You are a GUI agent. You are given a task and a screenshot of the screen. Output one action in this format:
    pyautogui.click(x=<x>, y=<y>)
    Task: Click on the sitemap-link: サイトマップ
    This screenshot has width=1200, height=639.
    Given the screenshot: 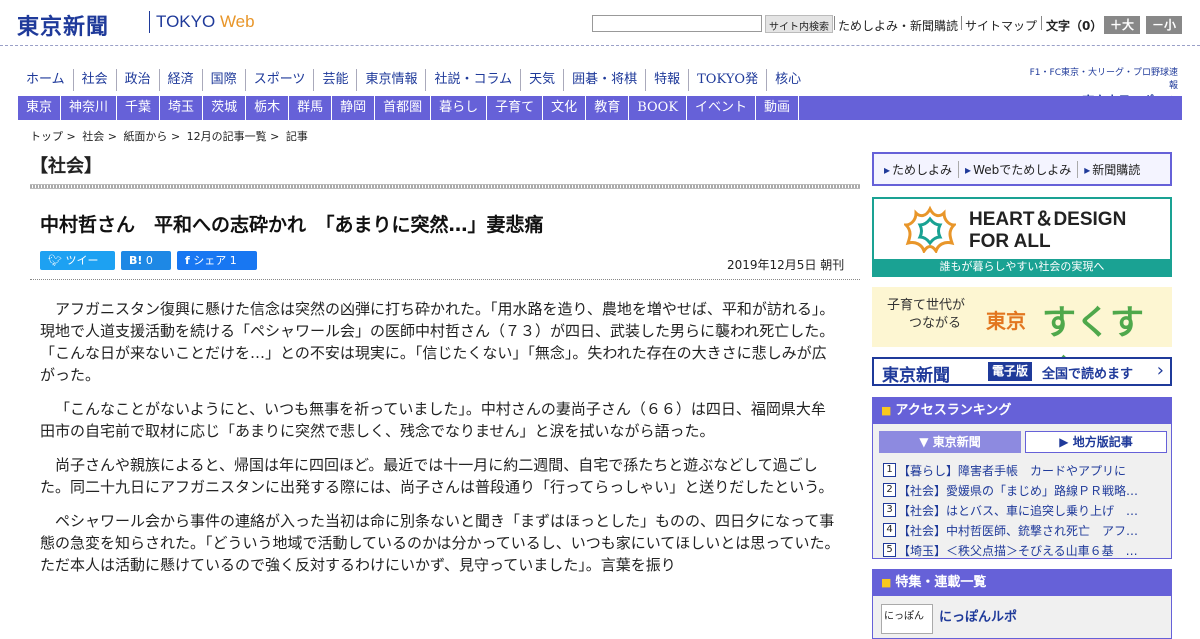 What is the action you would take?
    pyautogui.click(x=1001, y=25)
    